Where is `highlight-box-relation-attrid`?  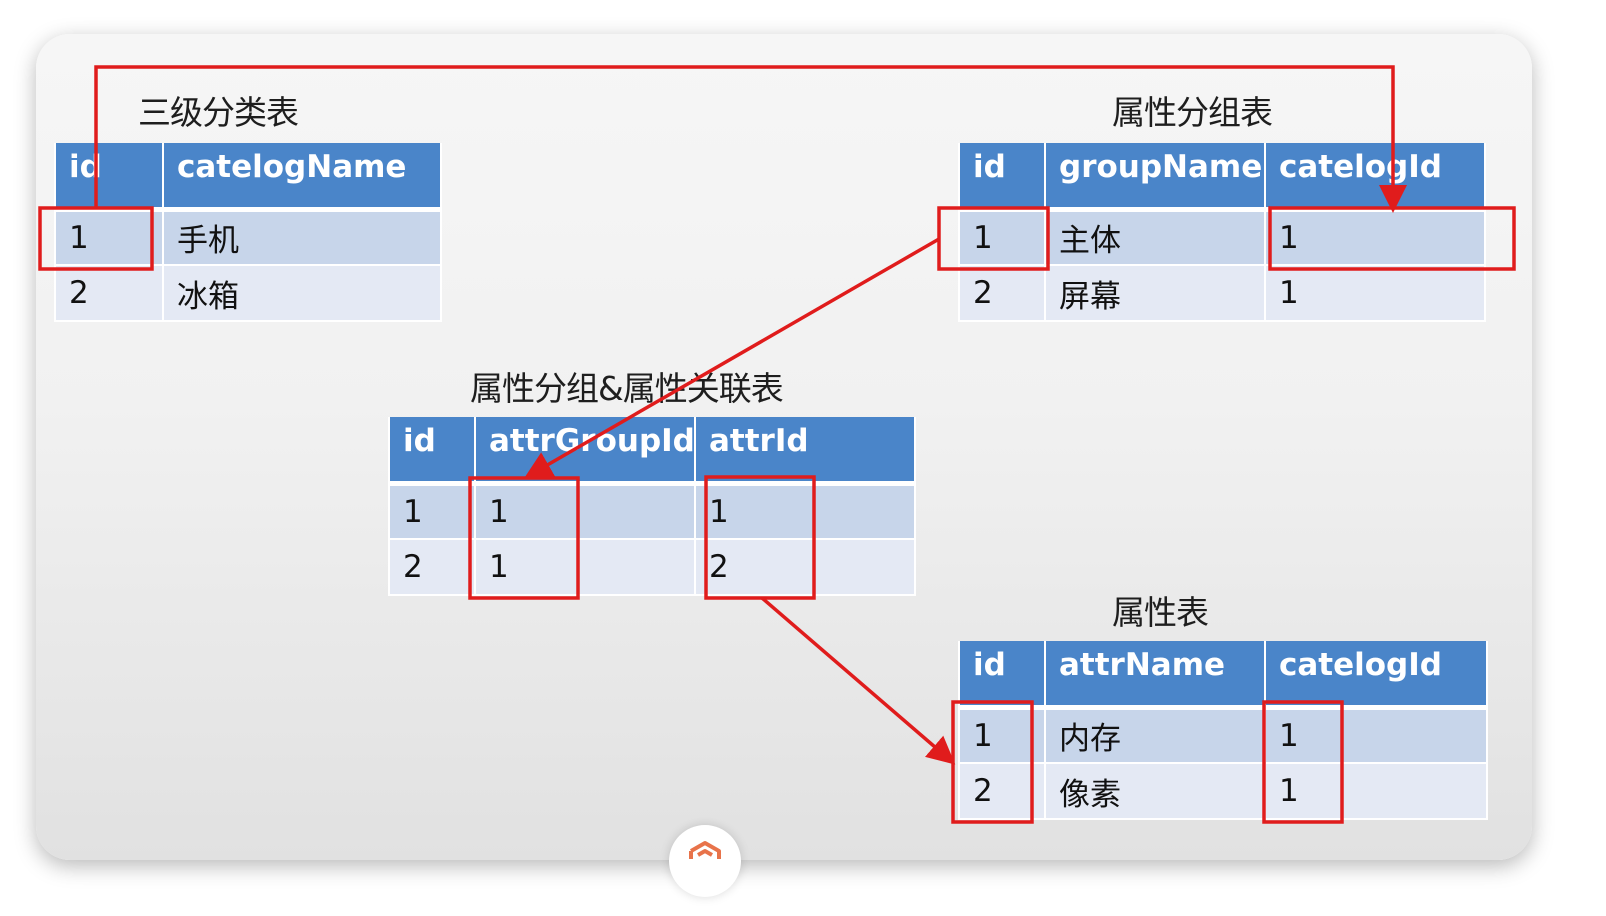
highlight-box-relation-attrid is located at coordinates (760, 537).